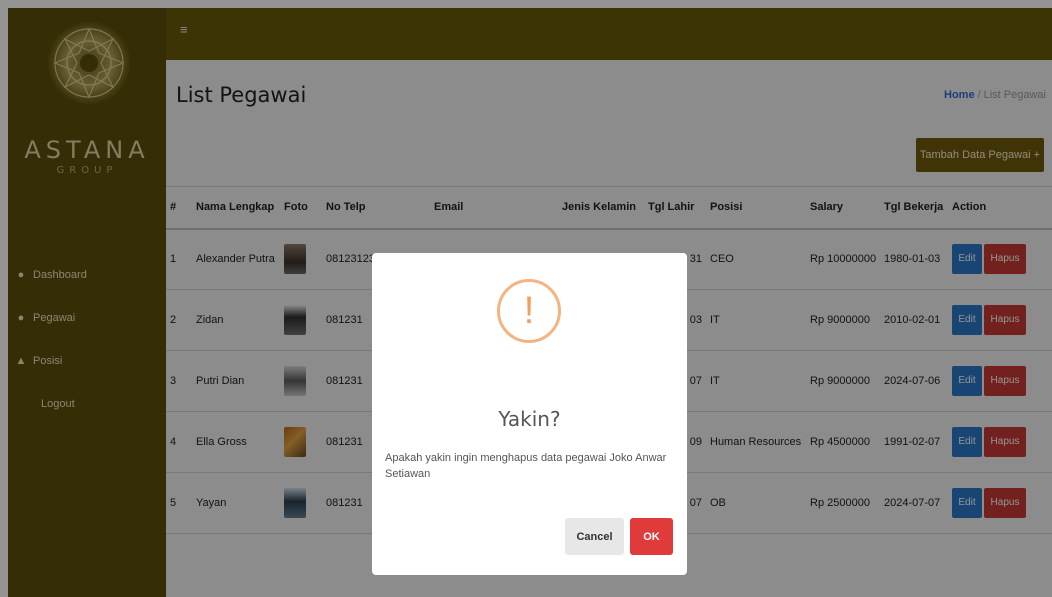  I want to click on dialog-title: Yakin?, so click(529, 419).